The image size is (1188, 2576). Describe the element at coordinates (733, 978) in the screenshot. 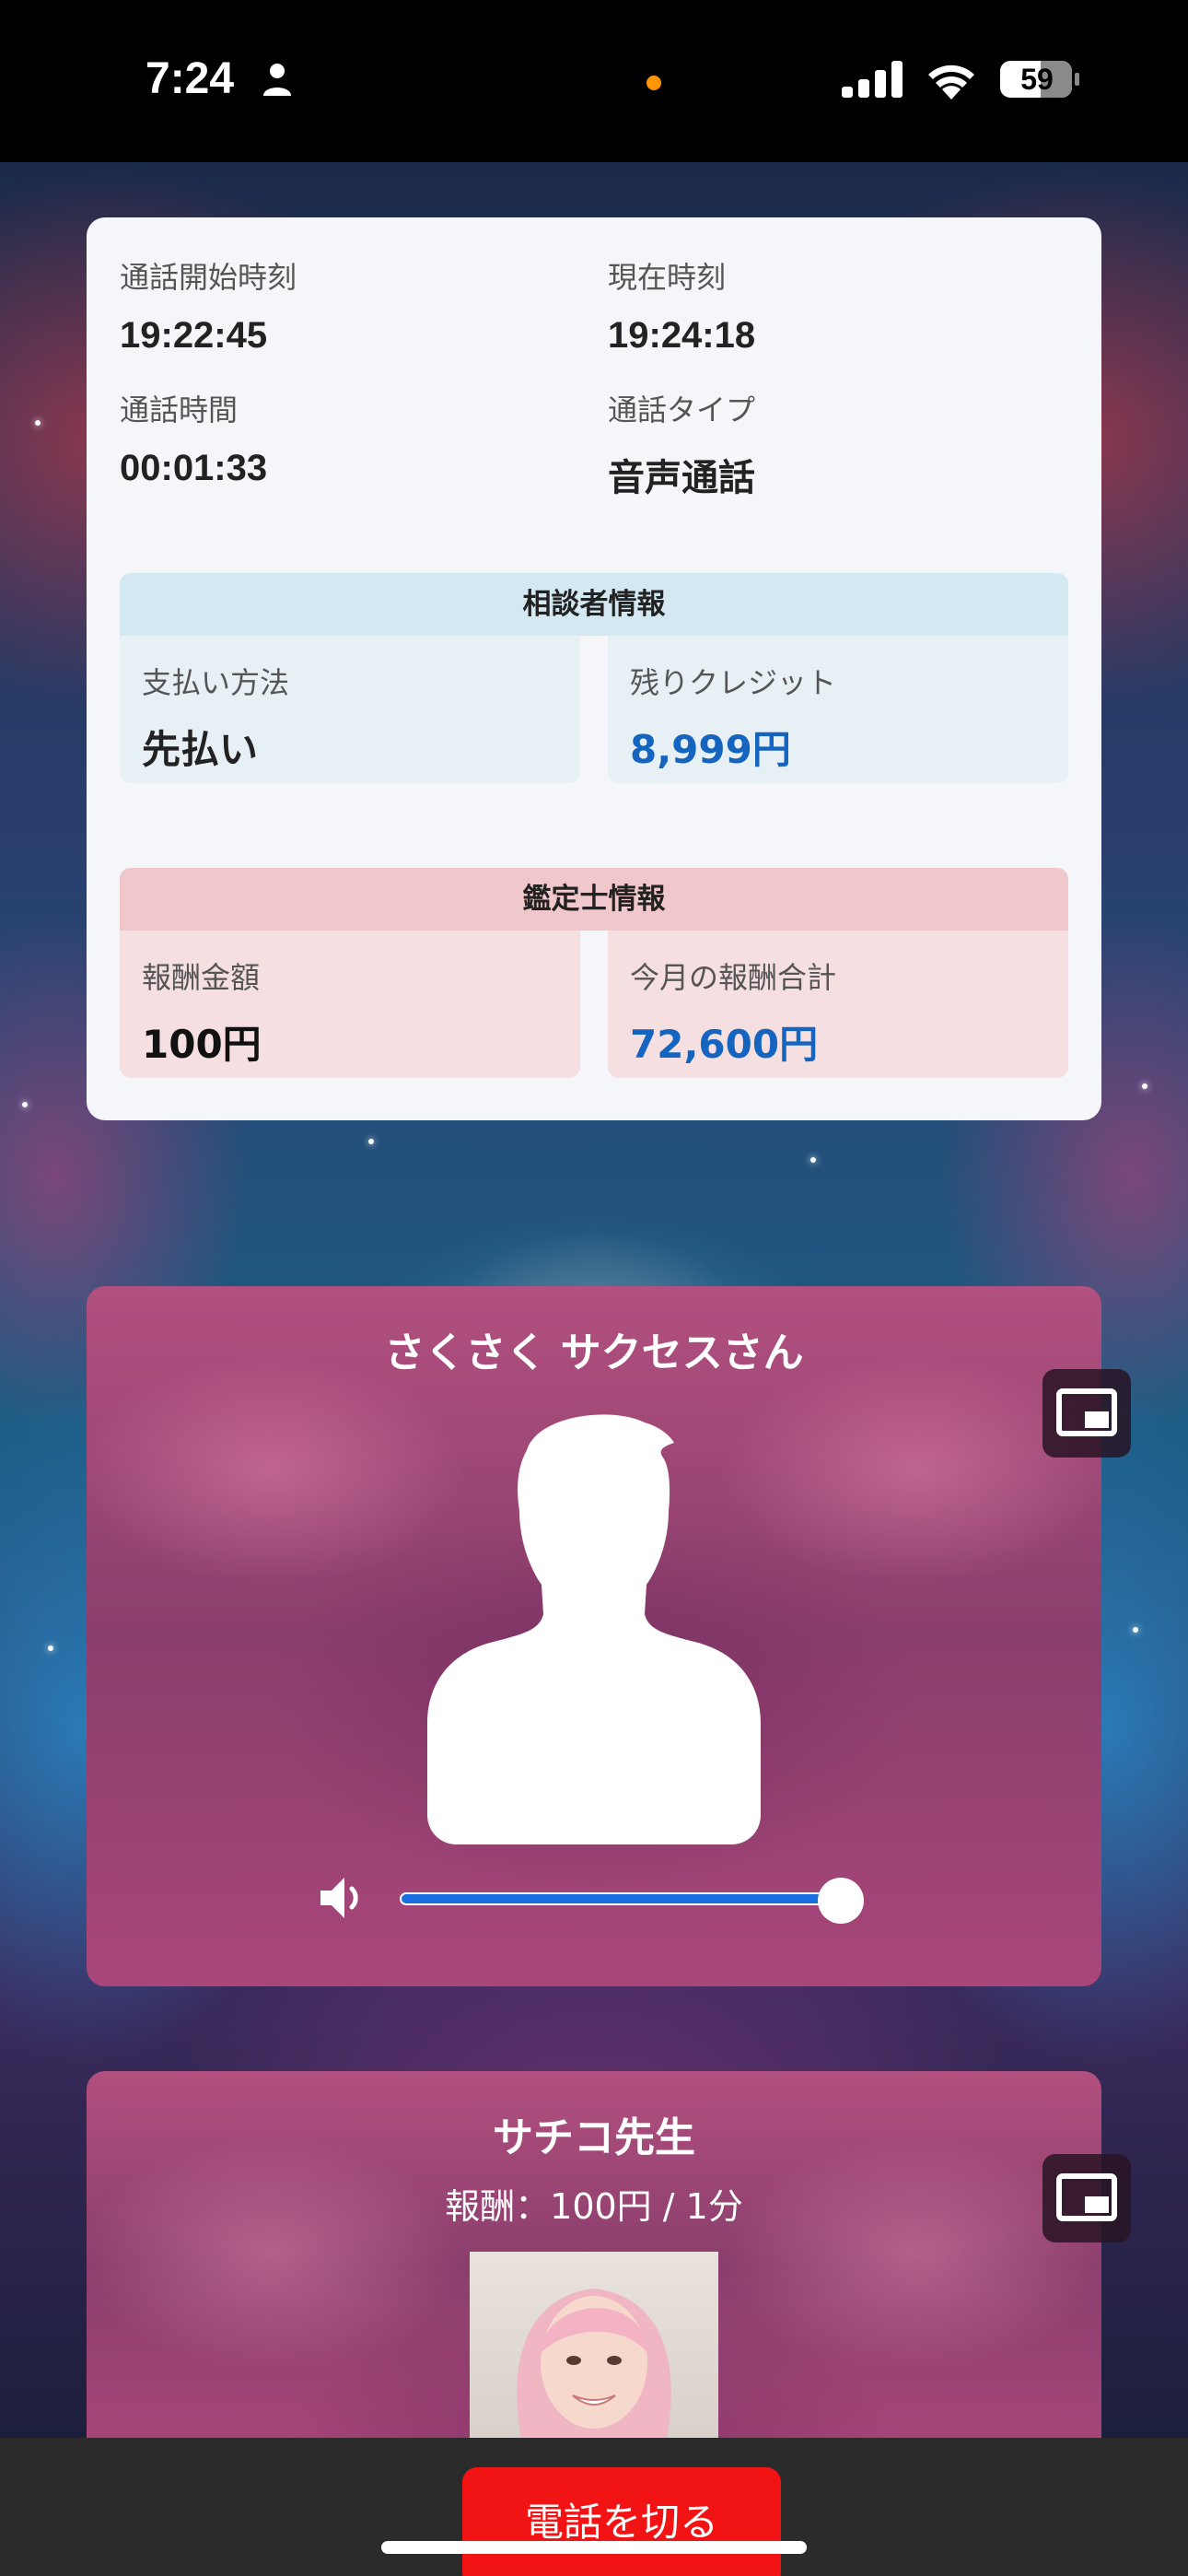

I see `month-total-label: 今月の報酬合計` at that location.